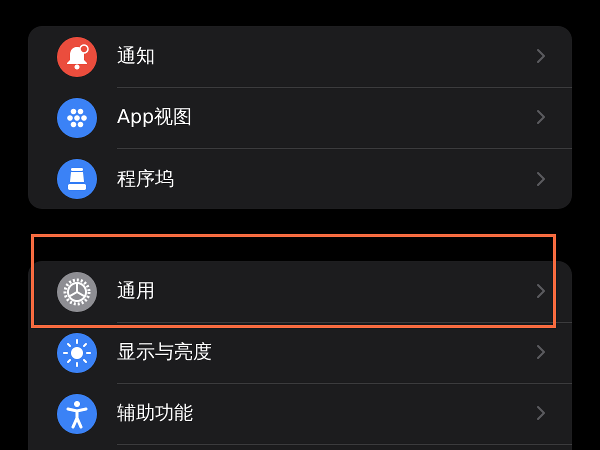 This screenshot has width=600, height=450. What do you see at coordinates (136, 56) in the screenshot?
I see `row-label: 通知` at bounding box center [136, 56].